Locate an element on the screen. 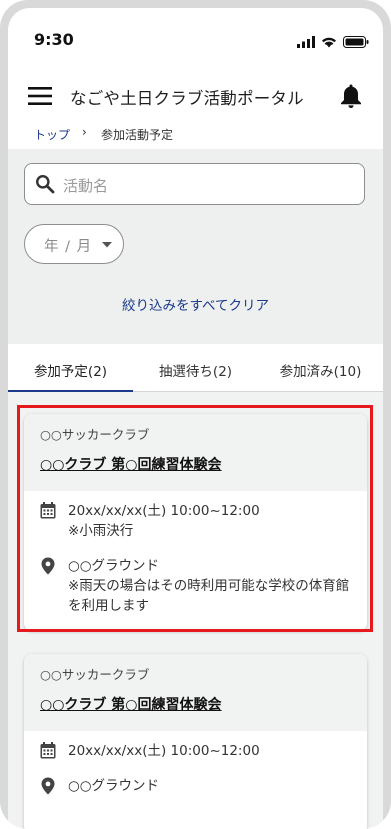 The width and height of the screenshot is (391, 829). calendar-icon is located at coordinates (50, 752).